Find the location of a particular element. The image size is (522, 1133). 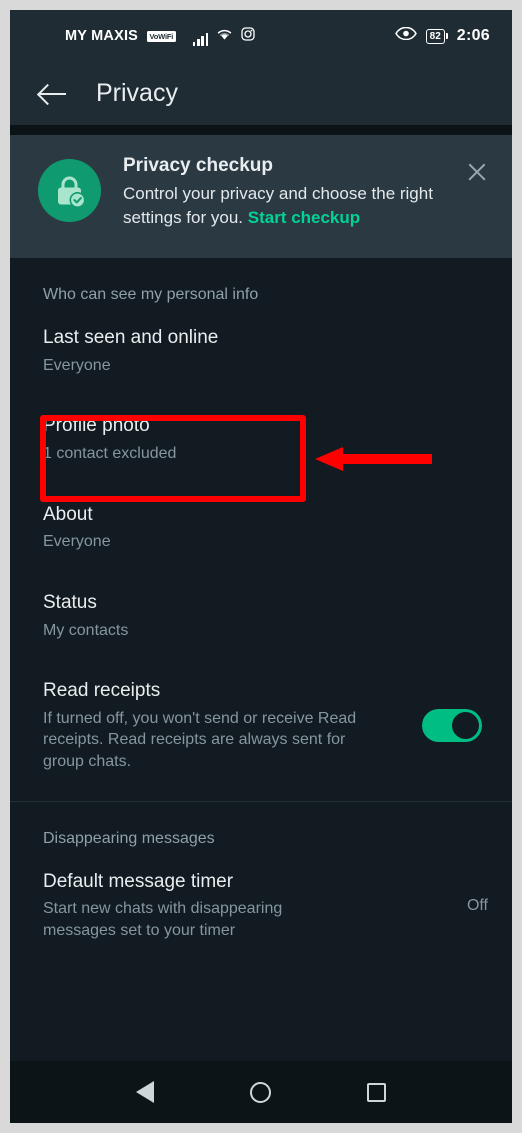

row-title: About is located at coordinates (68, 514).